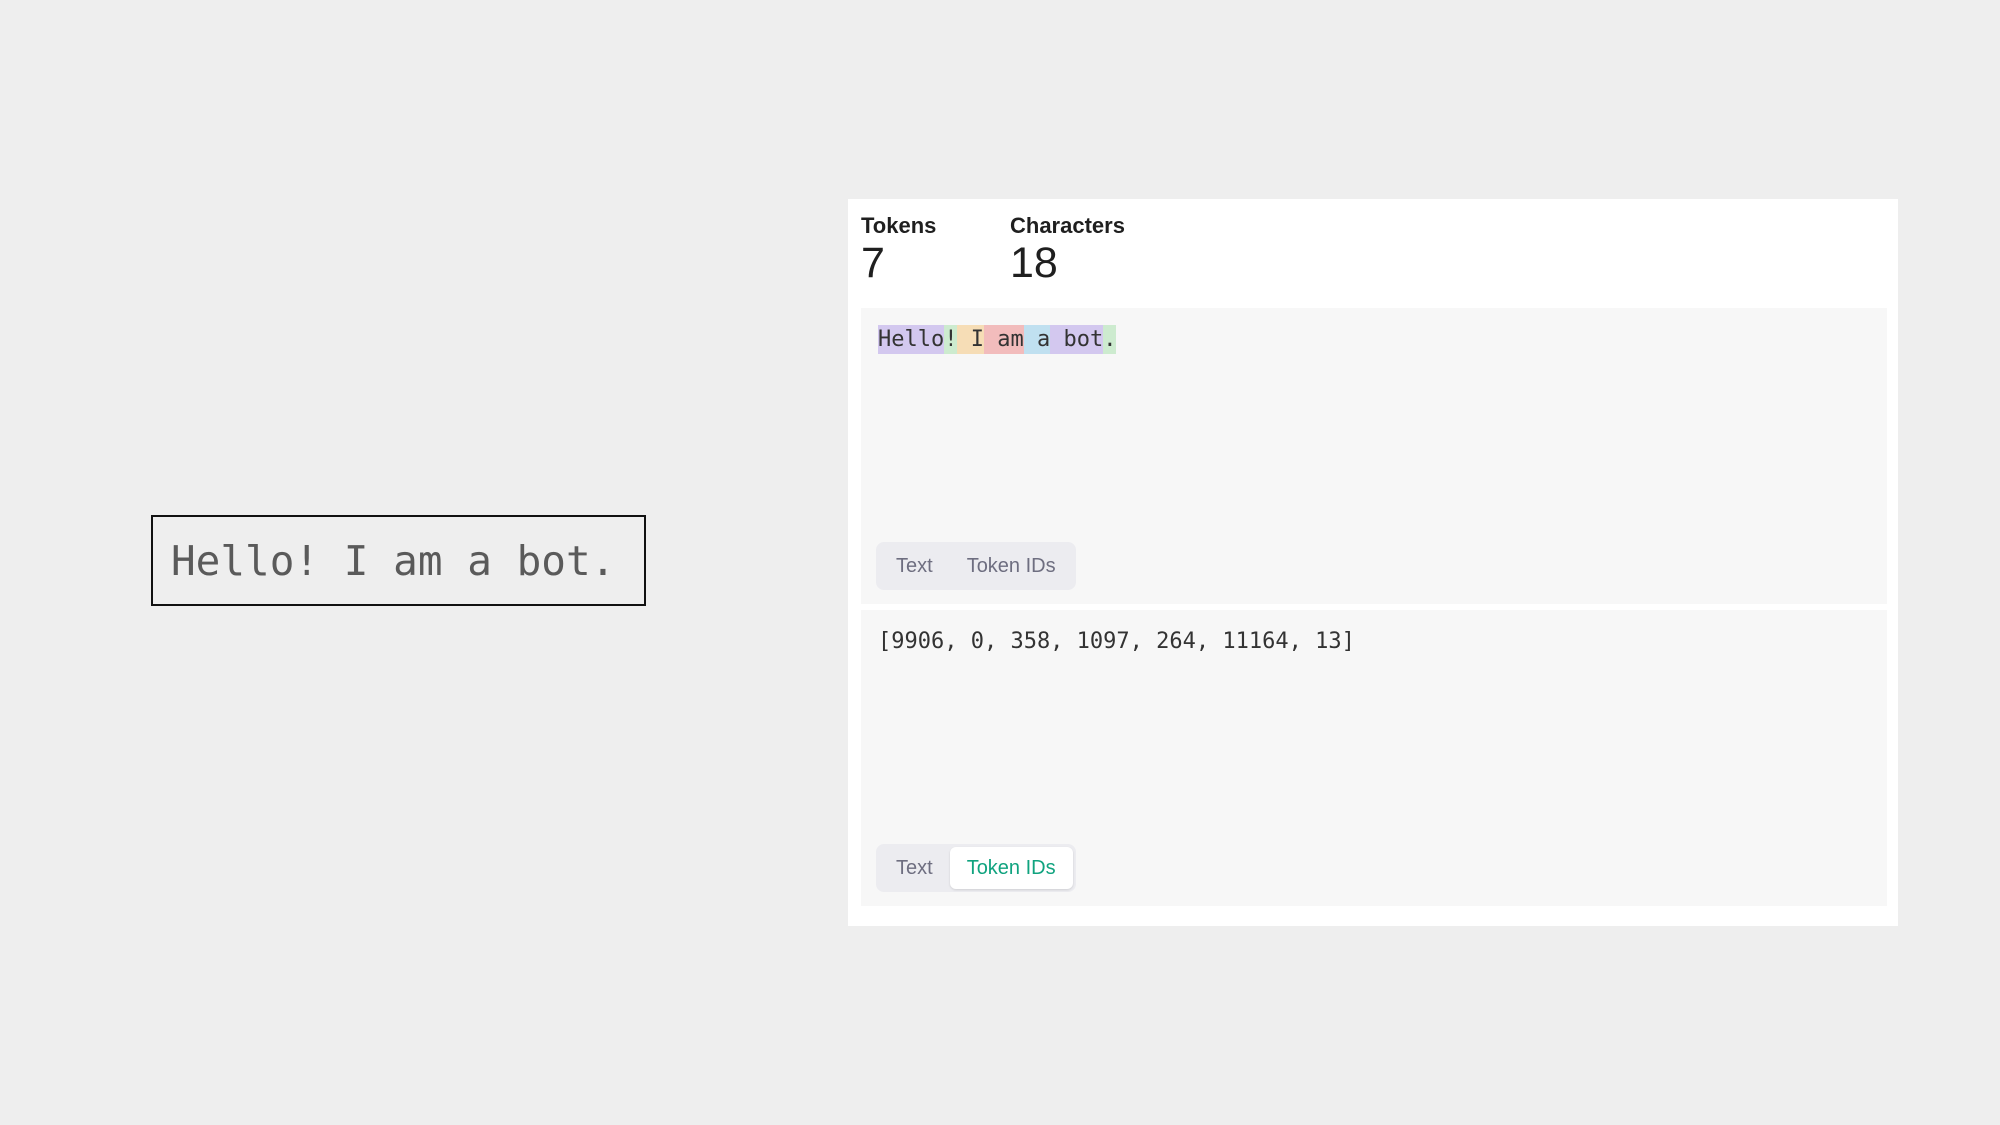  I want to click on token-chip: ., so click(1110, 339).